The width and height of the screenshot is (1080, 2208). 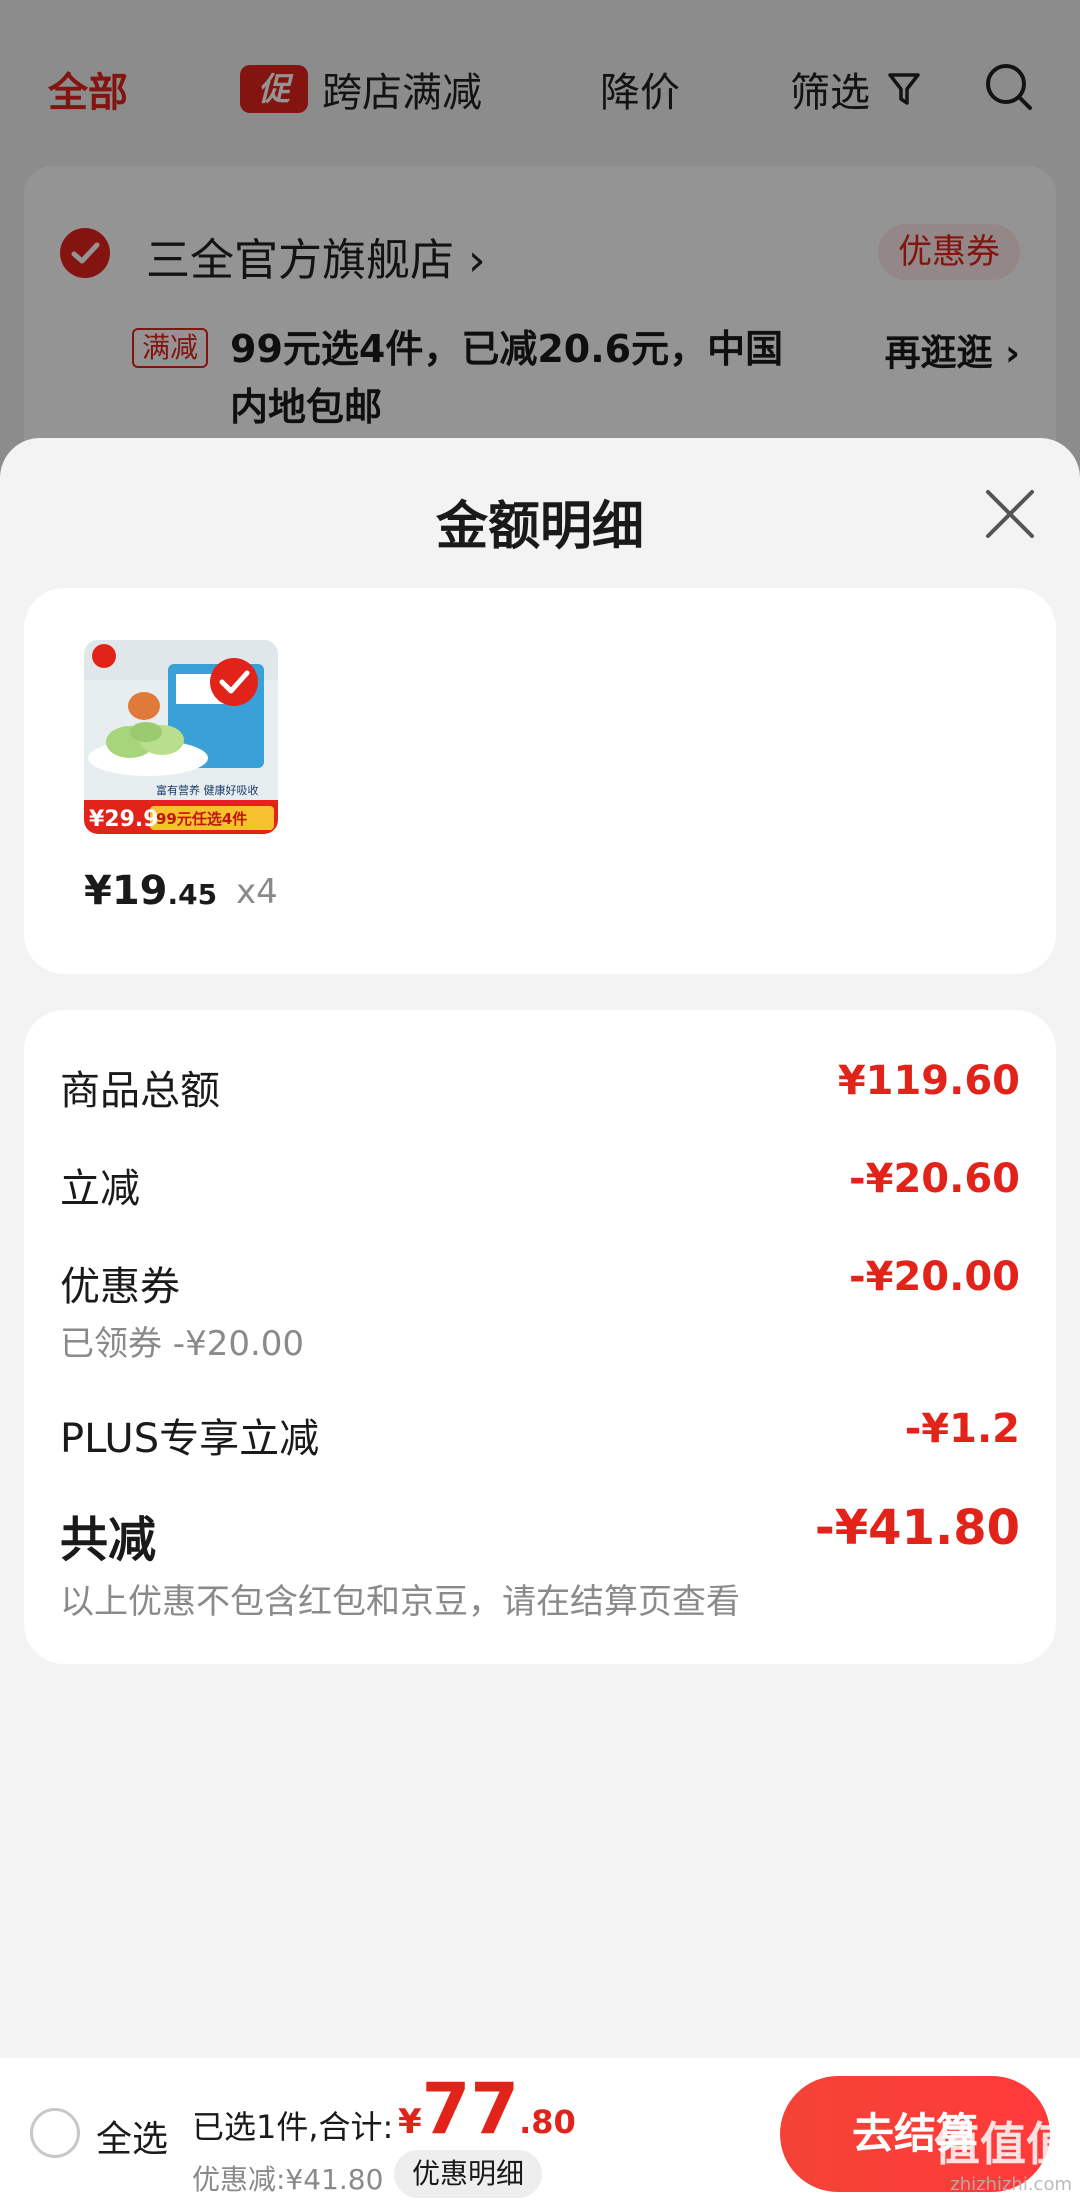 What do you see at coordinates (917, 1528) in the screenshot?
I see `total-discount-value: -¥41.80` at bounding box center [917, 1528].